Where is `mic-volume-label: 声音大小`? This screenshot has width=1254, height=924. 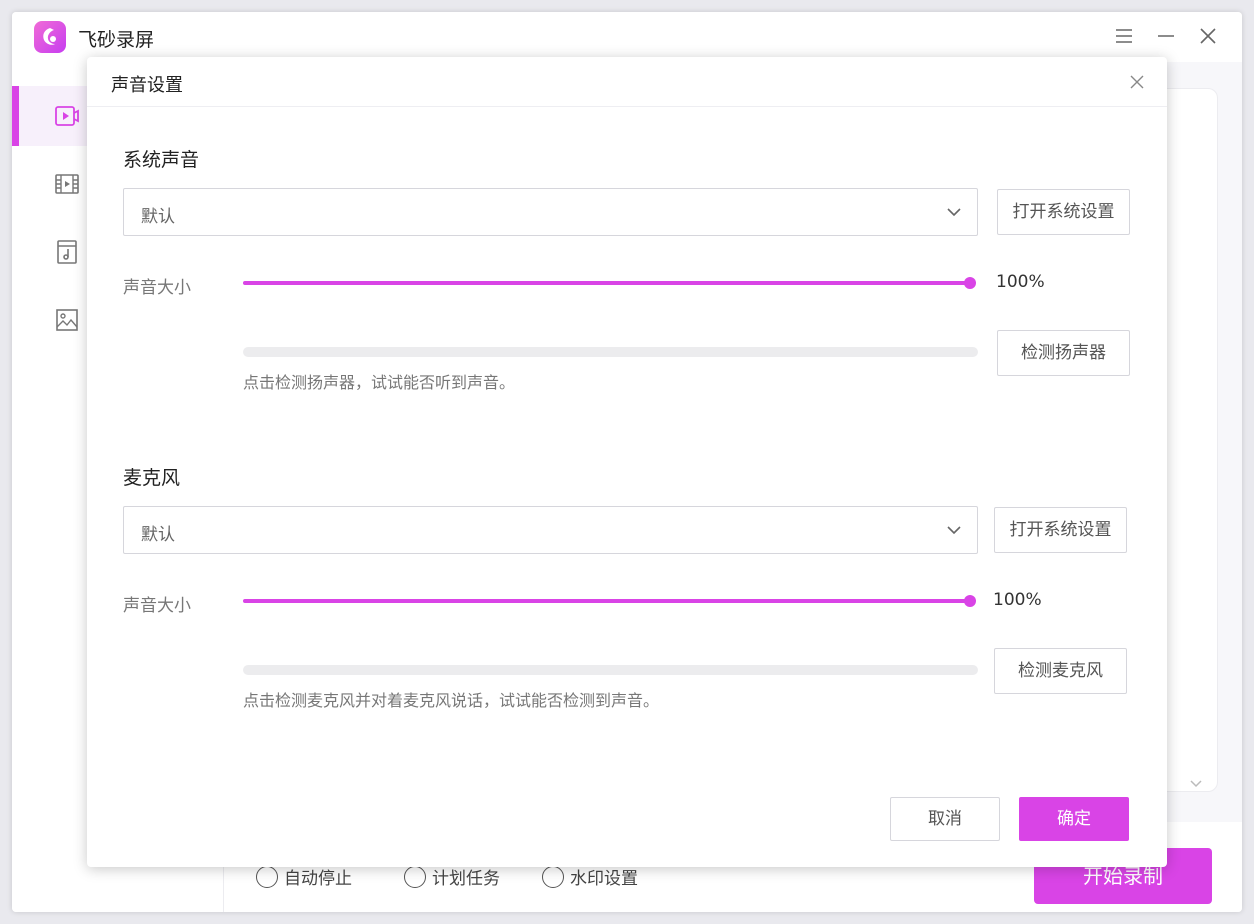 mic-volume-label: 声音大小 is located at coordinates (157, 606).